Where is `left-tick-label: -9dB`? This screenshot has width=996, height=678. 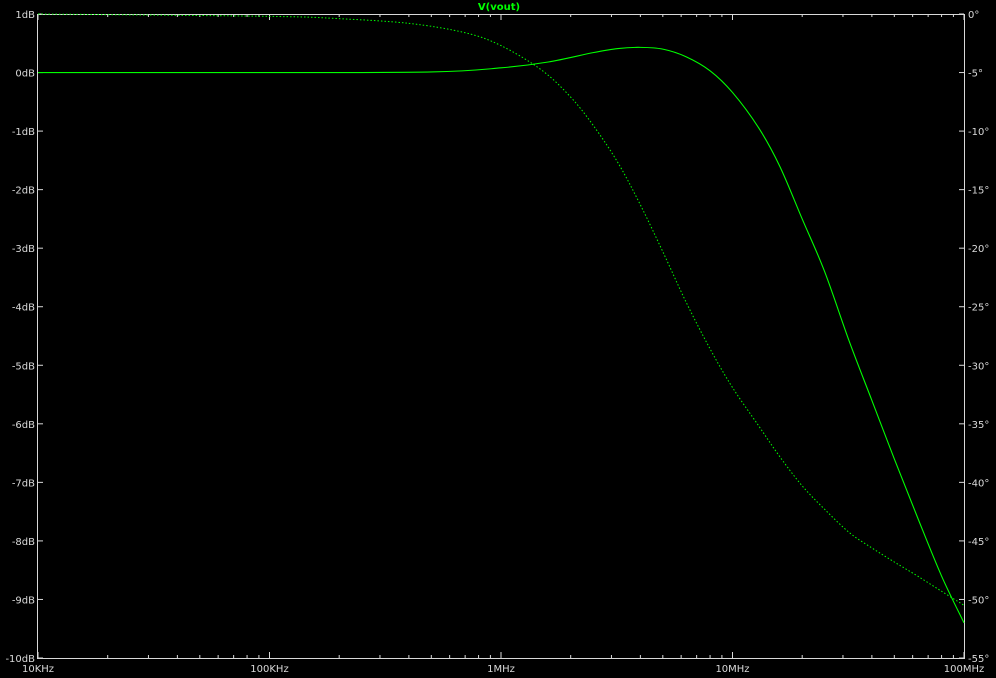 left-tick-label: -9dB is located at coordinates (23, 600).